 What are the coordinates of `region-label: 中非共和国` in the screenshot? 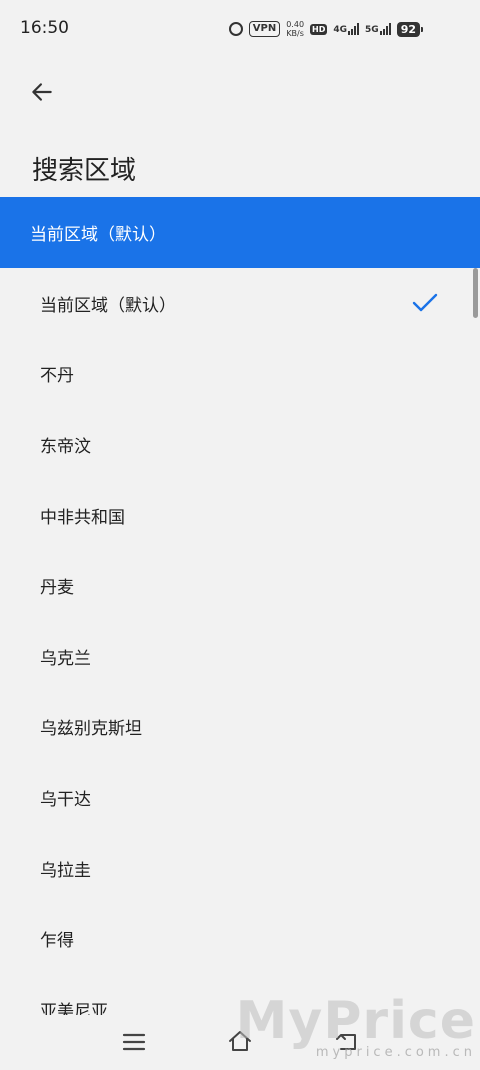 It's located at (82, 517).